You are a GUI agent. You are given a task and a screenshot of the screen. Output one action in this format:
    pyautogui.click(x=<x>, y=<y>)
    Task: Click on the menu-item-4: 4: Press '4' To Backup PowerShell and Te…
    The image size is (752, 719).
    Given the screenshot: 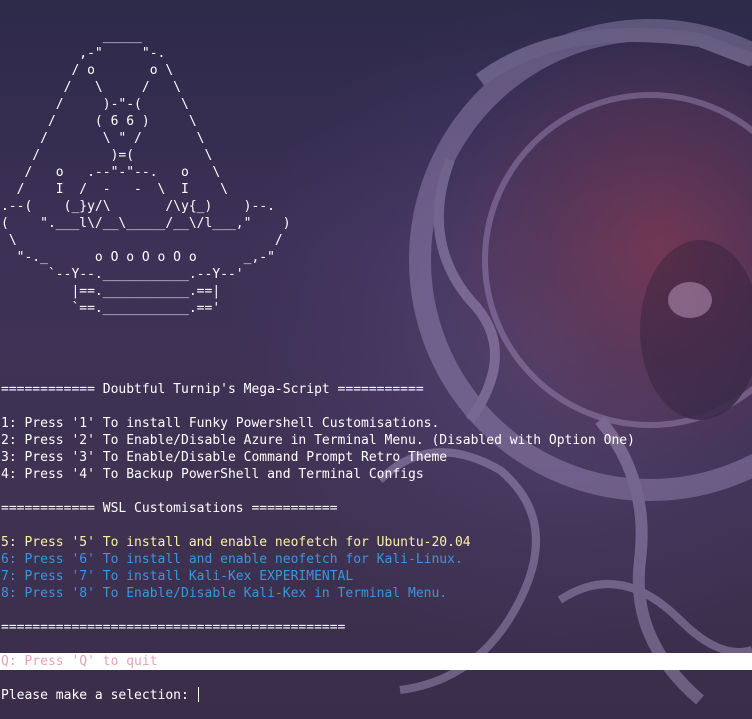 What is the action you would take?
    pyautogui.click(x=212, y=474)
    